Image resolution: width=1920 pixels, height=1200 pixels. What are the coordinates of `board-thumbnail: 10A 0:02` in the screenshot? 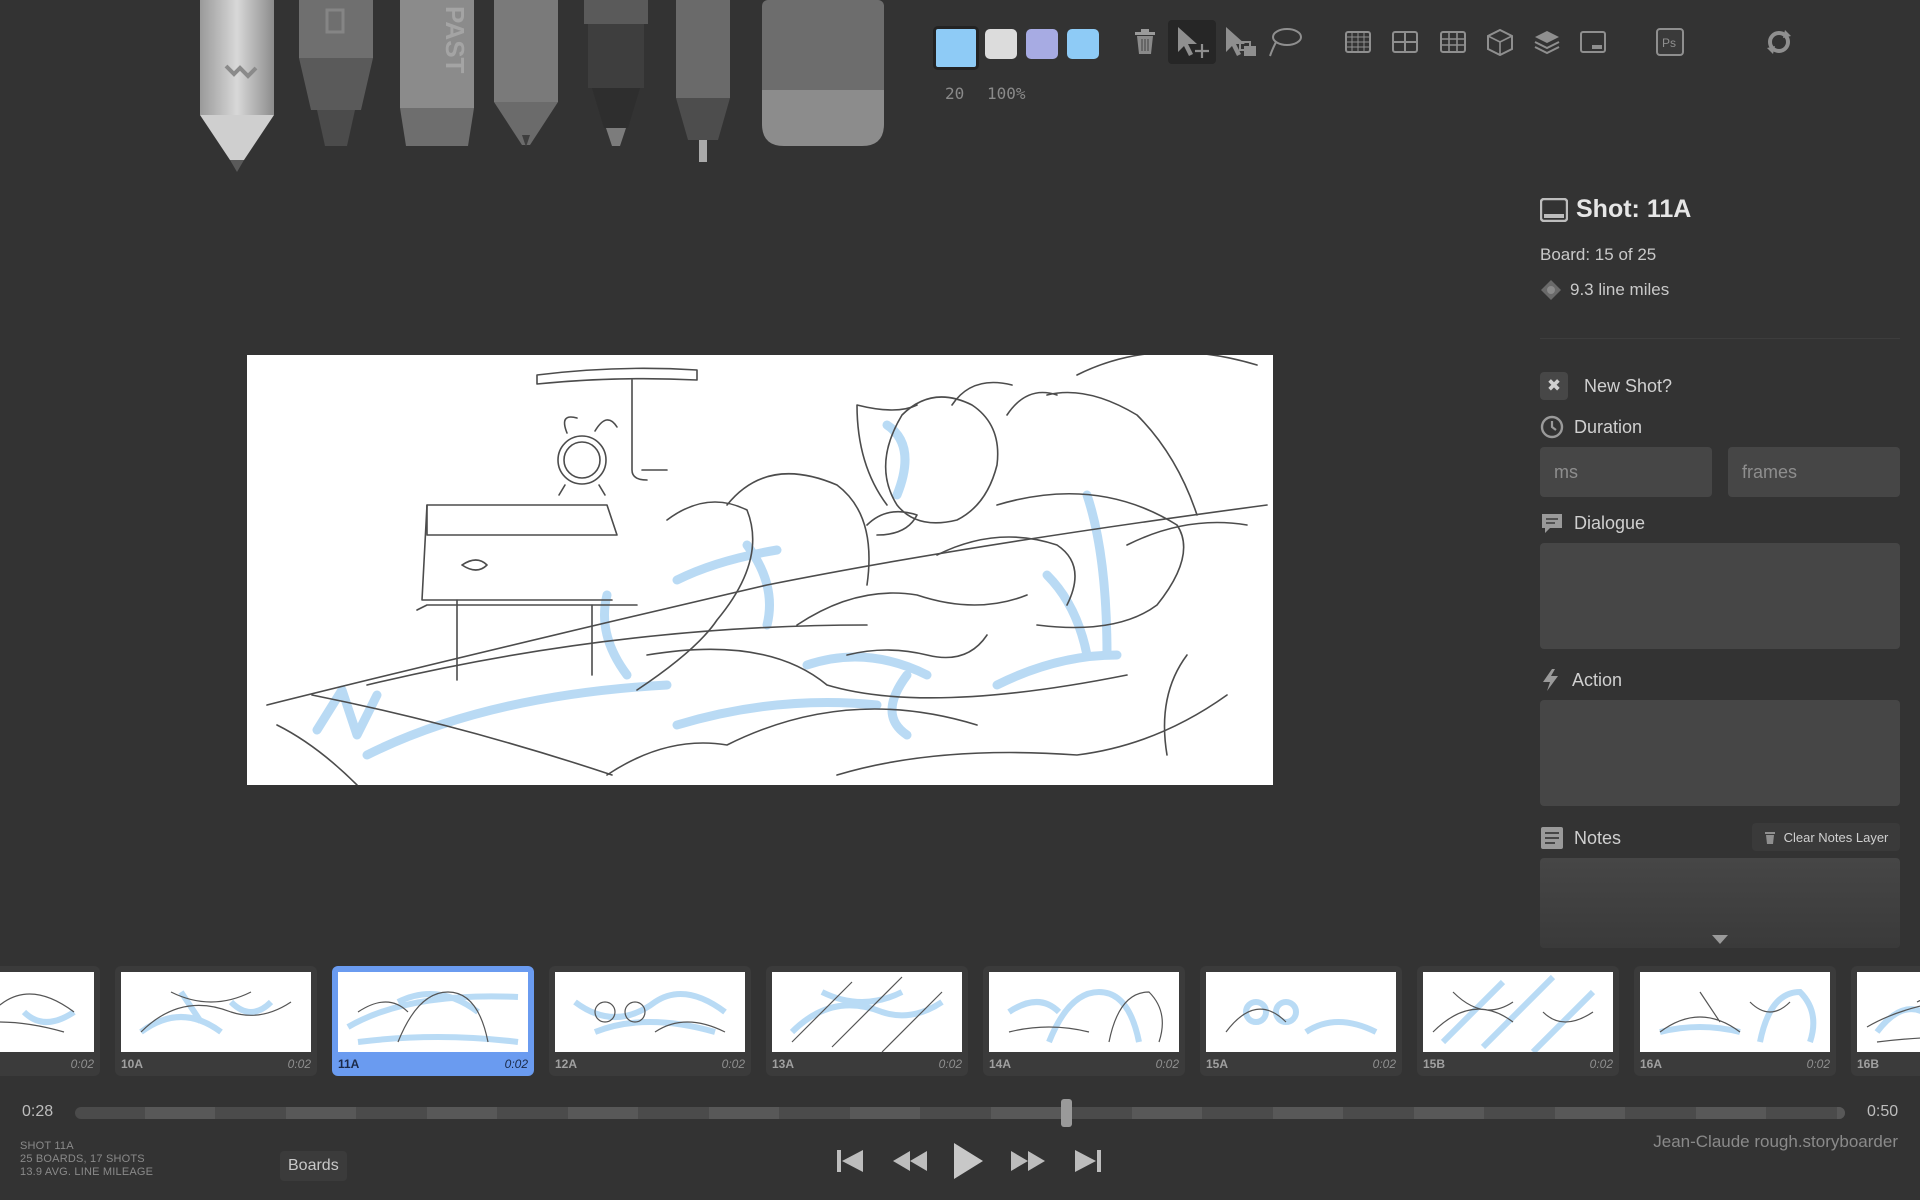 It's located at (216, 1021).